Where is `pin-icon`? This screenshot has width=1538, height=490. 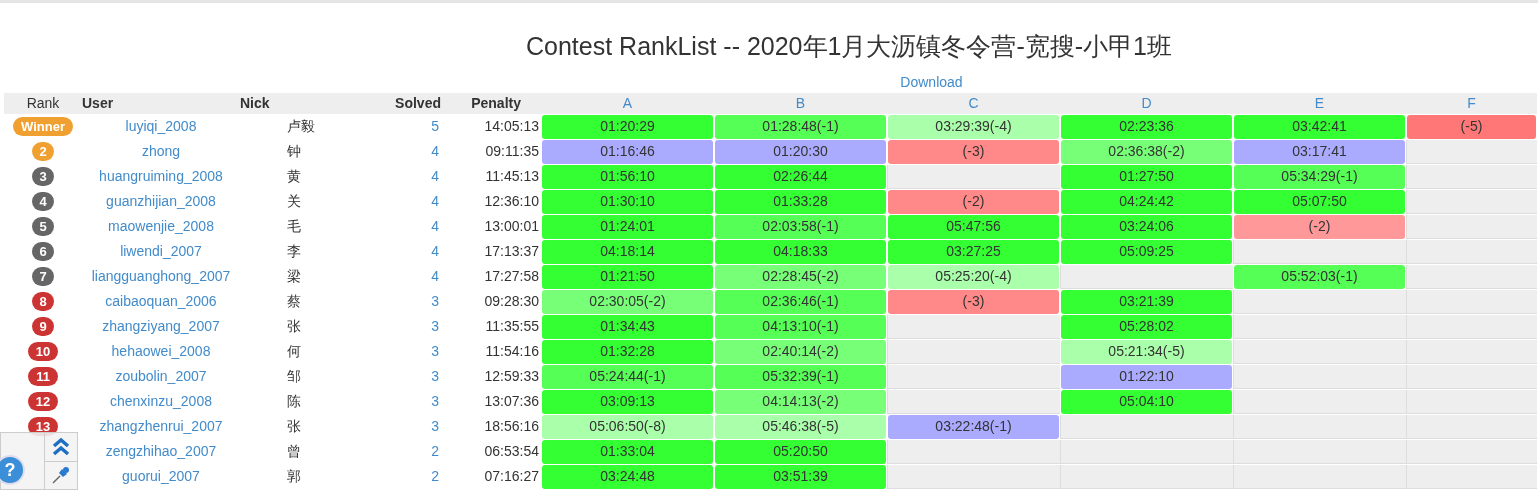 pin-icon is located at coordinates (61, 475).